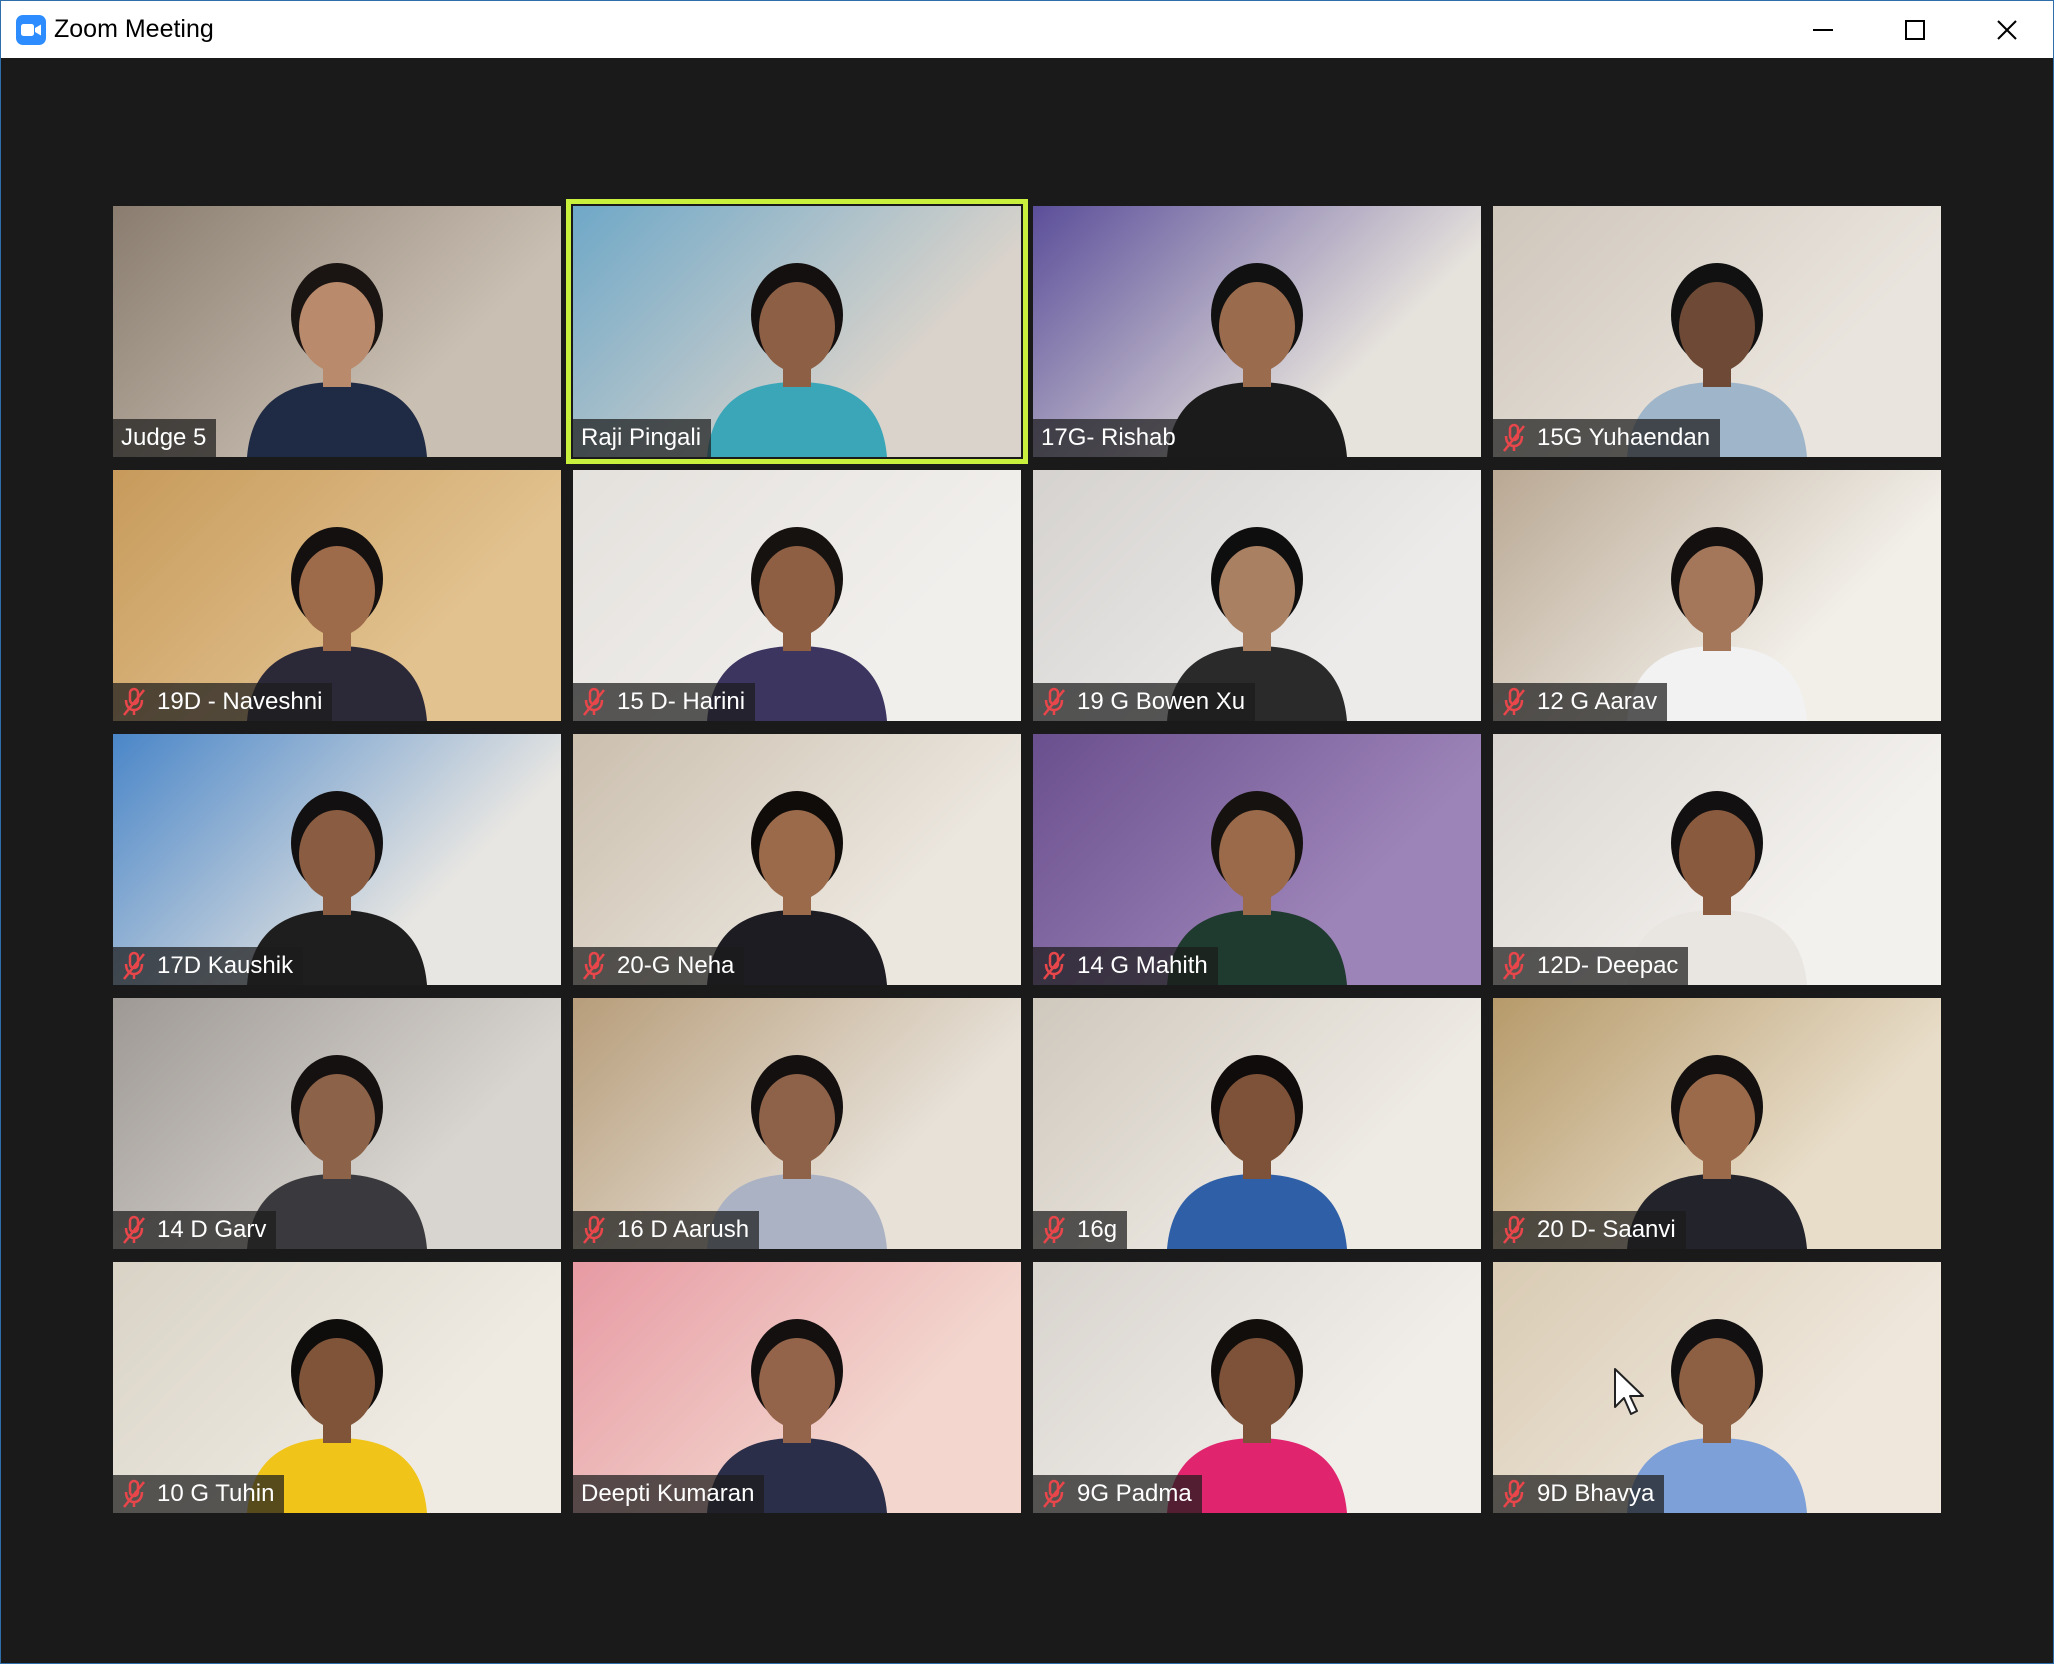 The image size is (2054, 1664). Describe the element at coordinates (797, 1387) in the screenshot. I see `participant-tile: Deepti Kumaran` at that location.